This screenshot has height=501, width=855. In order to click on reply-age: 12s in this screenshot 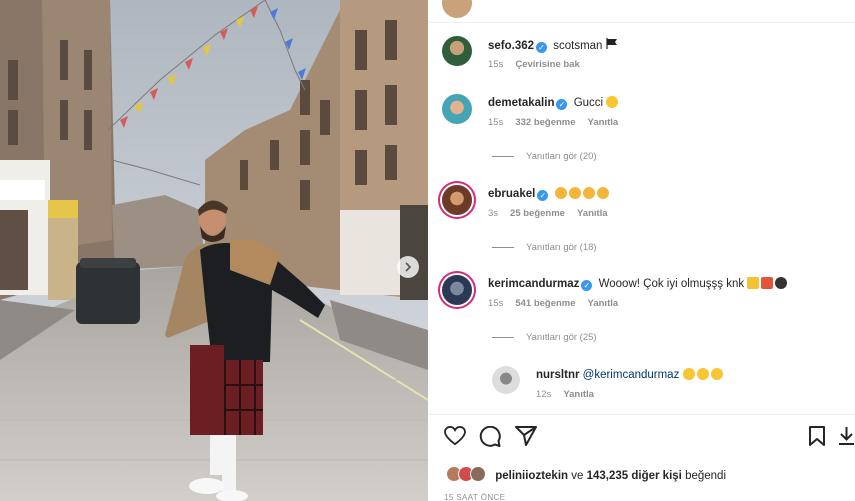, I will do `click(544, 394)`.